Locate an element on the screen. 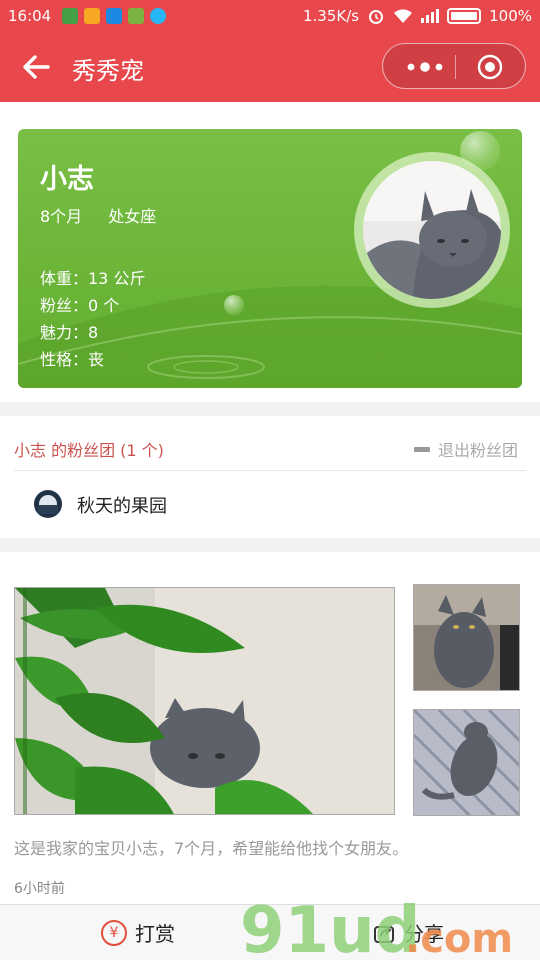 The width and height of the screenshot is (540, 960). minus-icon is located at coordinates (421, 449).